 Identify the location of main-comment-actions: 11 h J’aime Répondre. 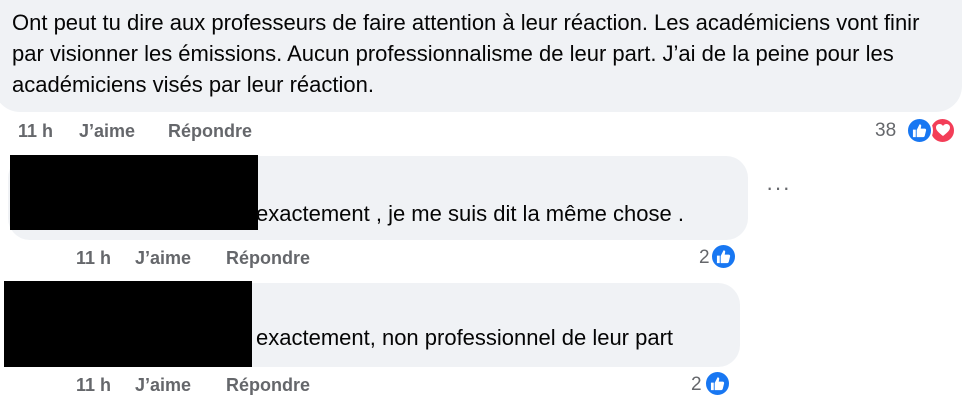
(200, 132).